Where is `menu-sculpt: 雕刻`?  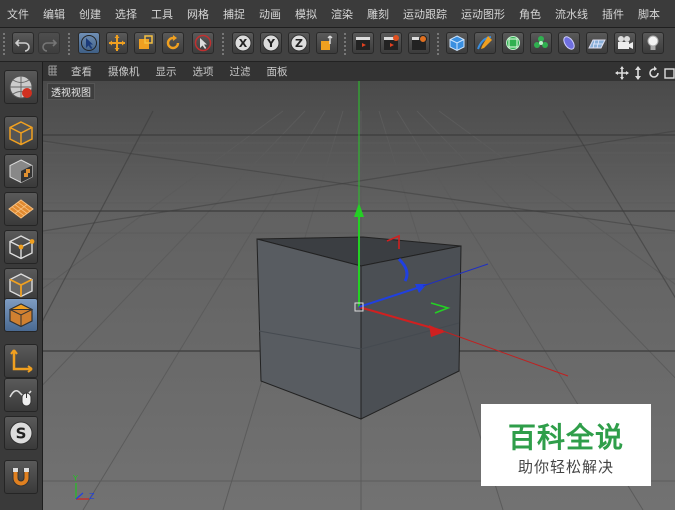
menu-sculpt: 雕刻 is located at coordinates (378, 14).